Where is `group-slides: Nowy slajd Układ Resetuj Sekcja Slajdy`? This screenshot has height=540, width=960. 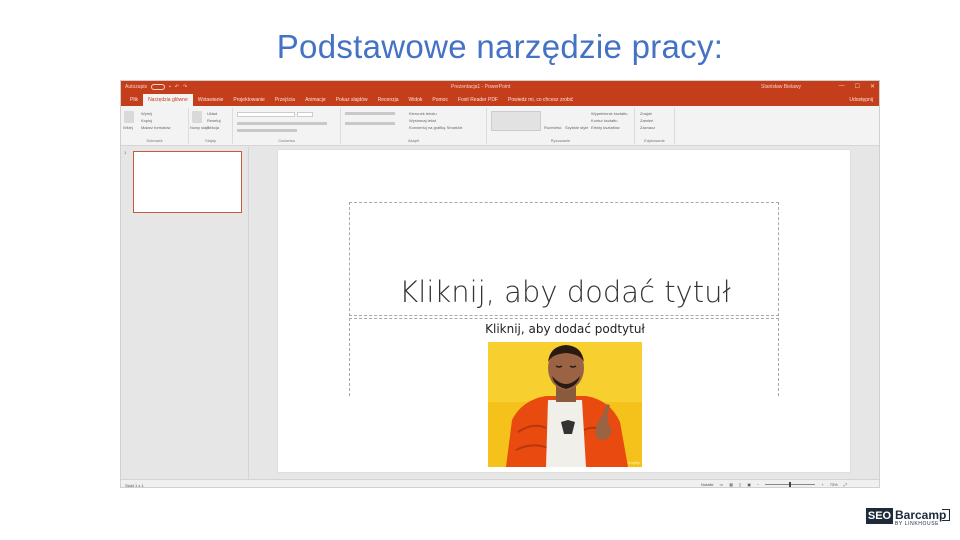 group-slides: Nowy slajd Układ Resetuj Sekcja Slajdy is located at coordinates (211, 126).